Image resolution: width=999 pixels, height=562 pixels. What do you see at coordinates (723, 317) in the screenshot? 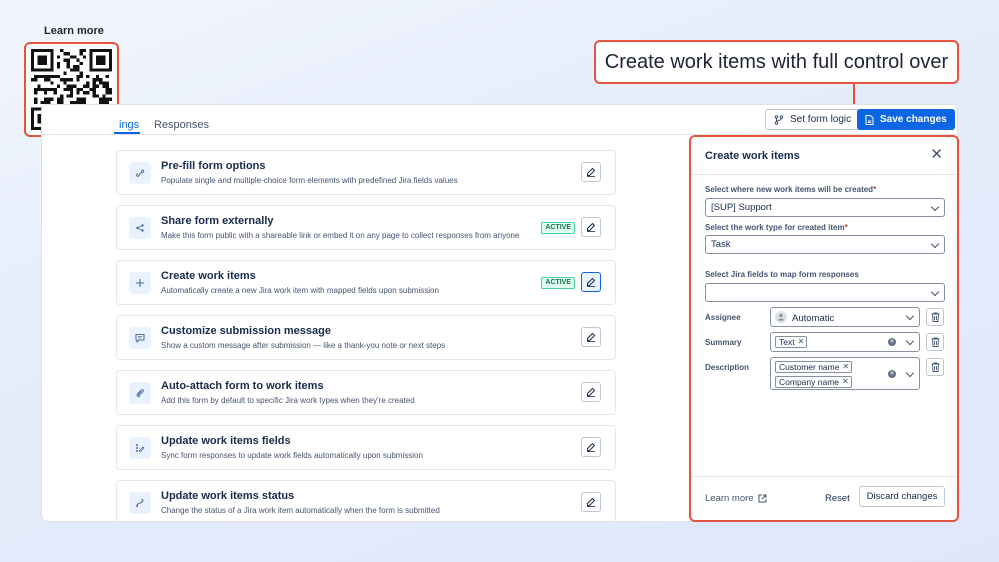
I see `assignee-label: Assignee` at bounding box center [723, 317].